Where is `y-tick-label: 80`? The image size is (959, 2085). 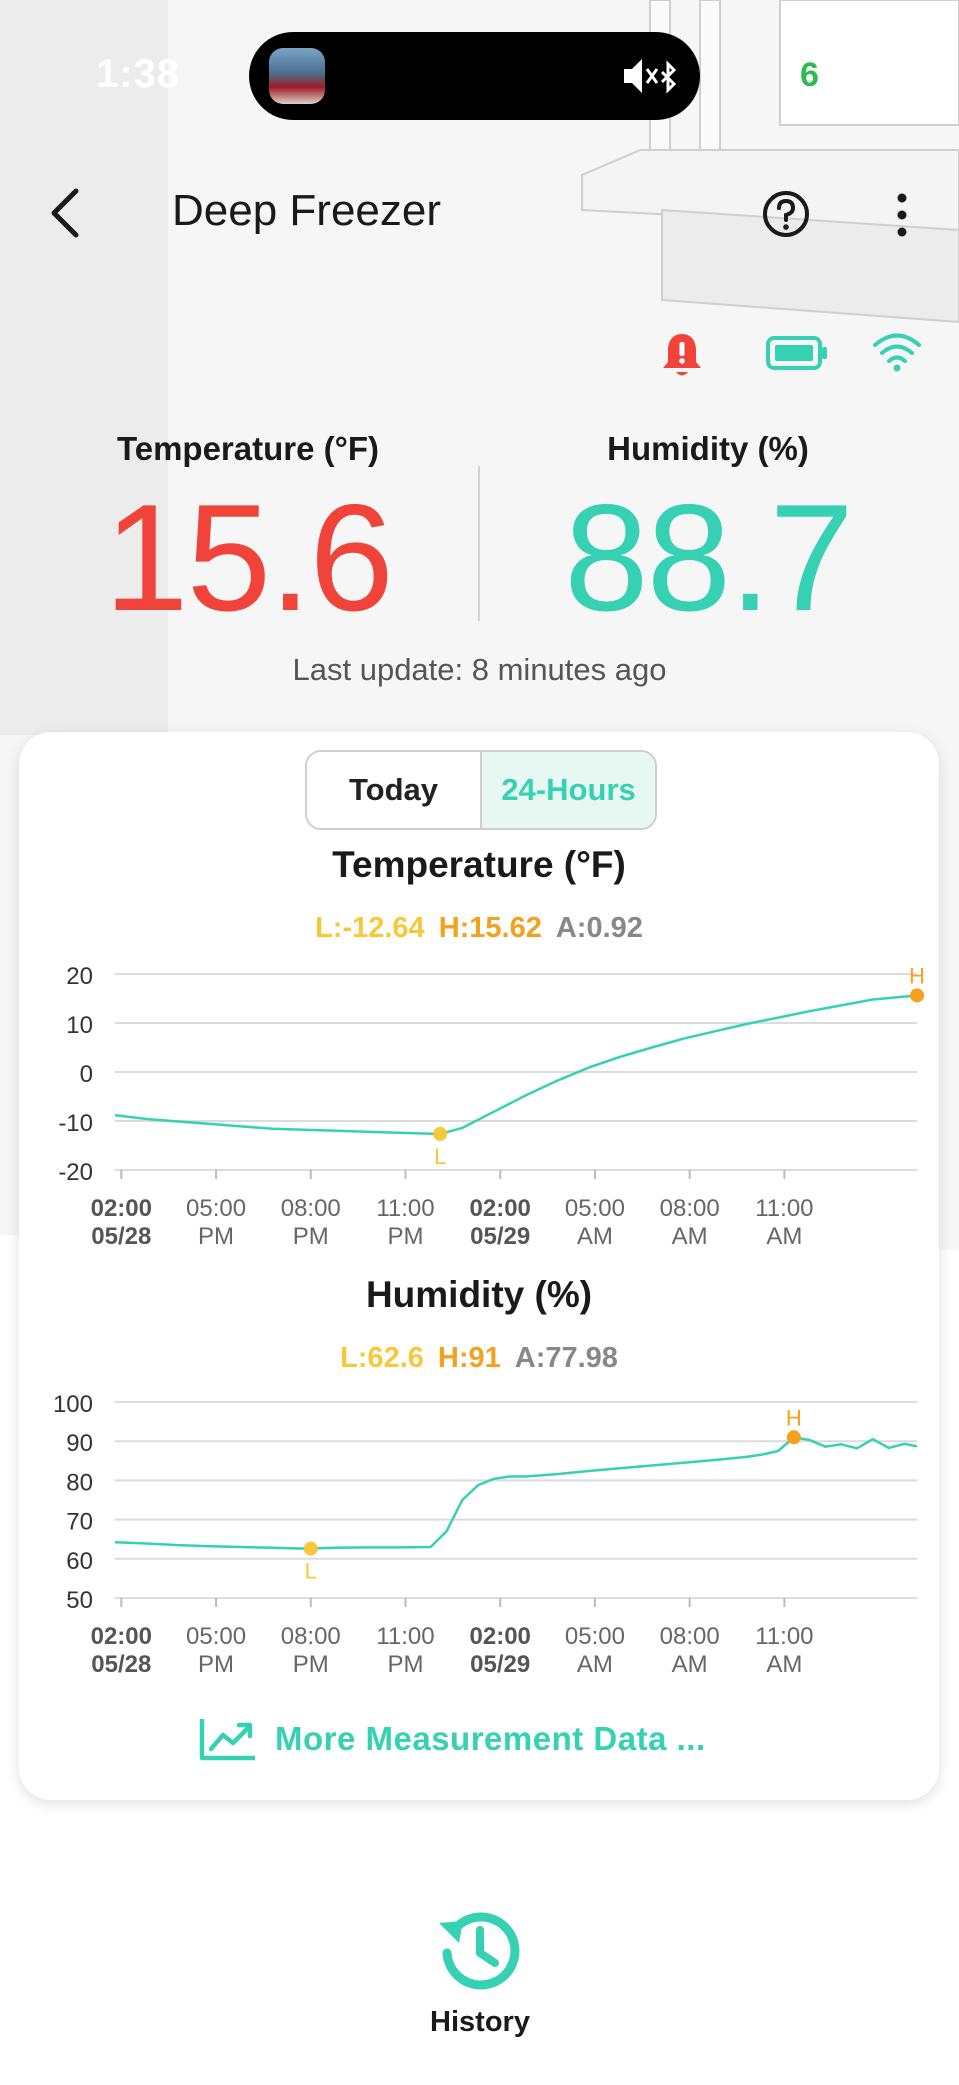 y-tick-label: 80 is located at coordinates (79, 1482).